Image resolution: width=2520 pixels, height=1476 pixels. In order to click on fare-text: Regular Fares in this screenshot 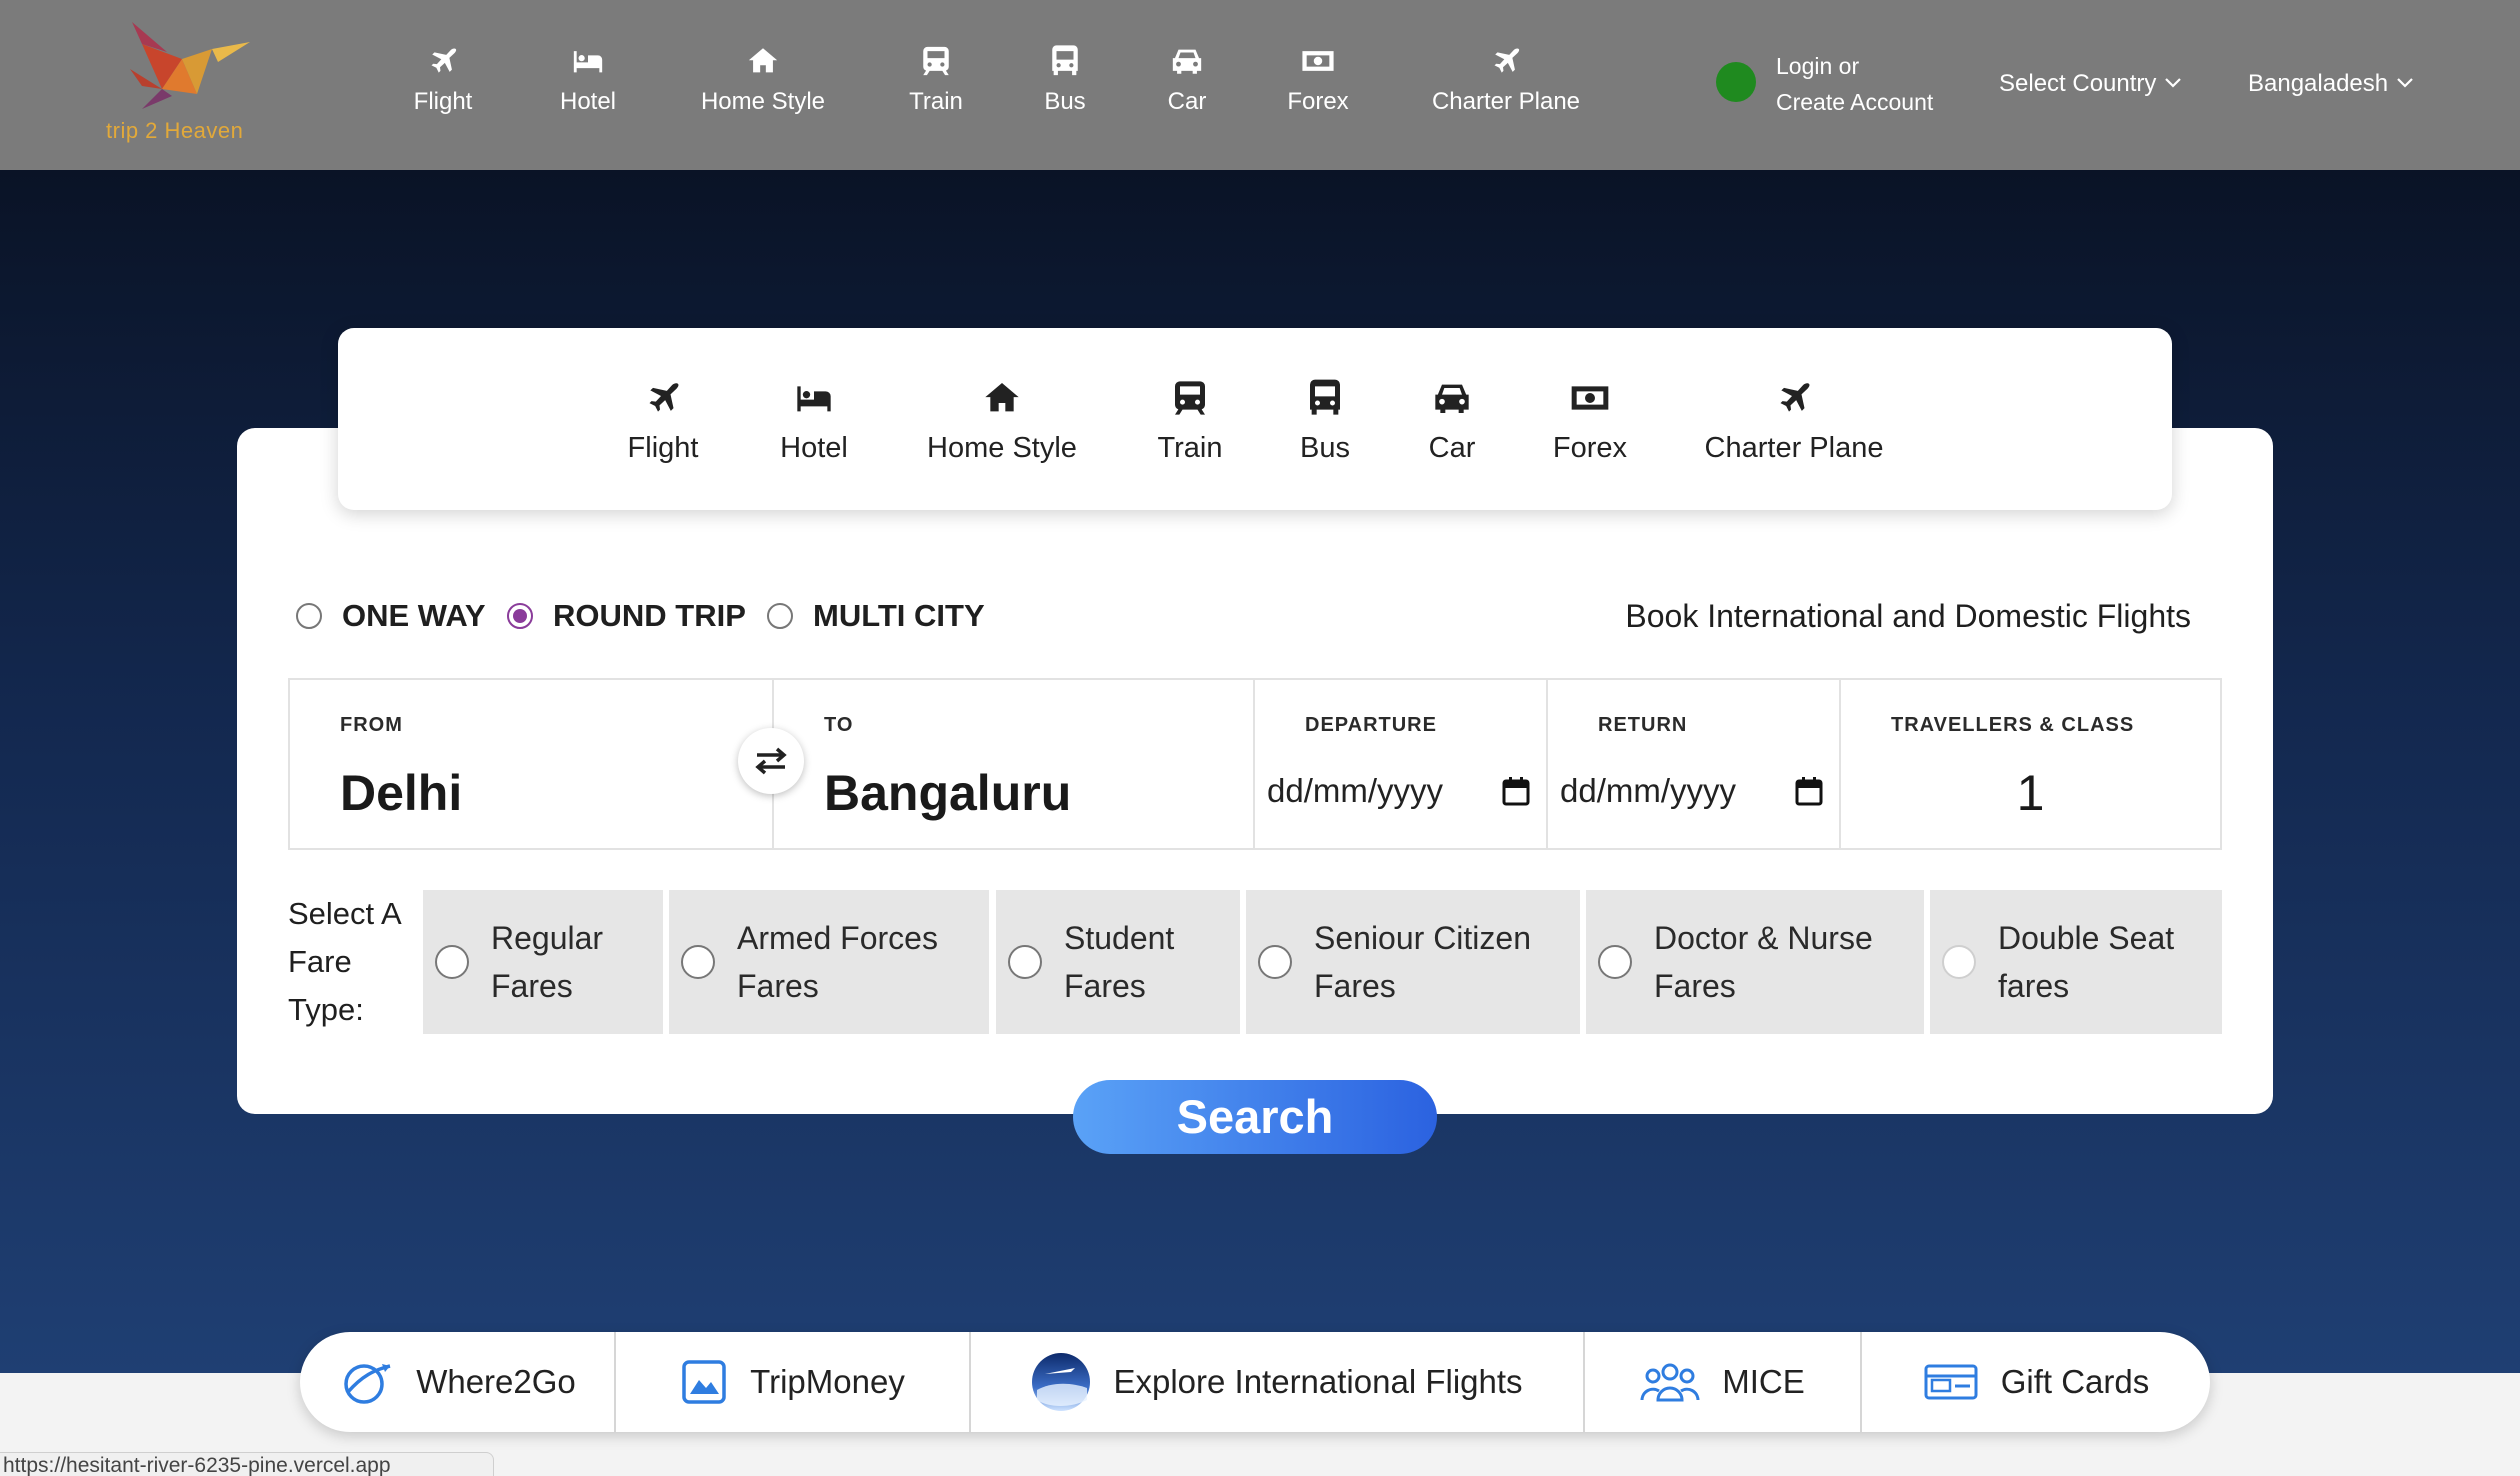, I will do `click(547, 962)`.